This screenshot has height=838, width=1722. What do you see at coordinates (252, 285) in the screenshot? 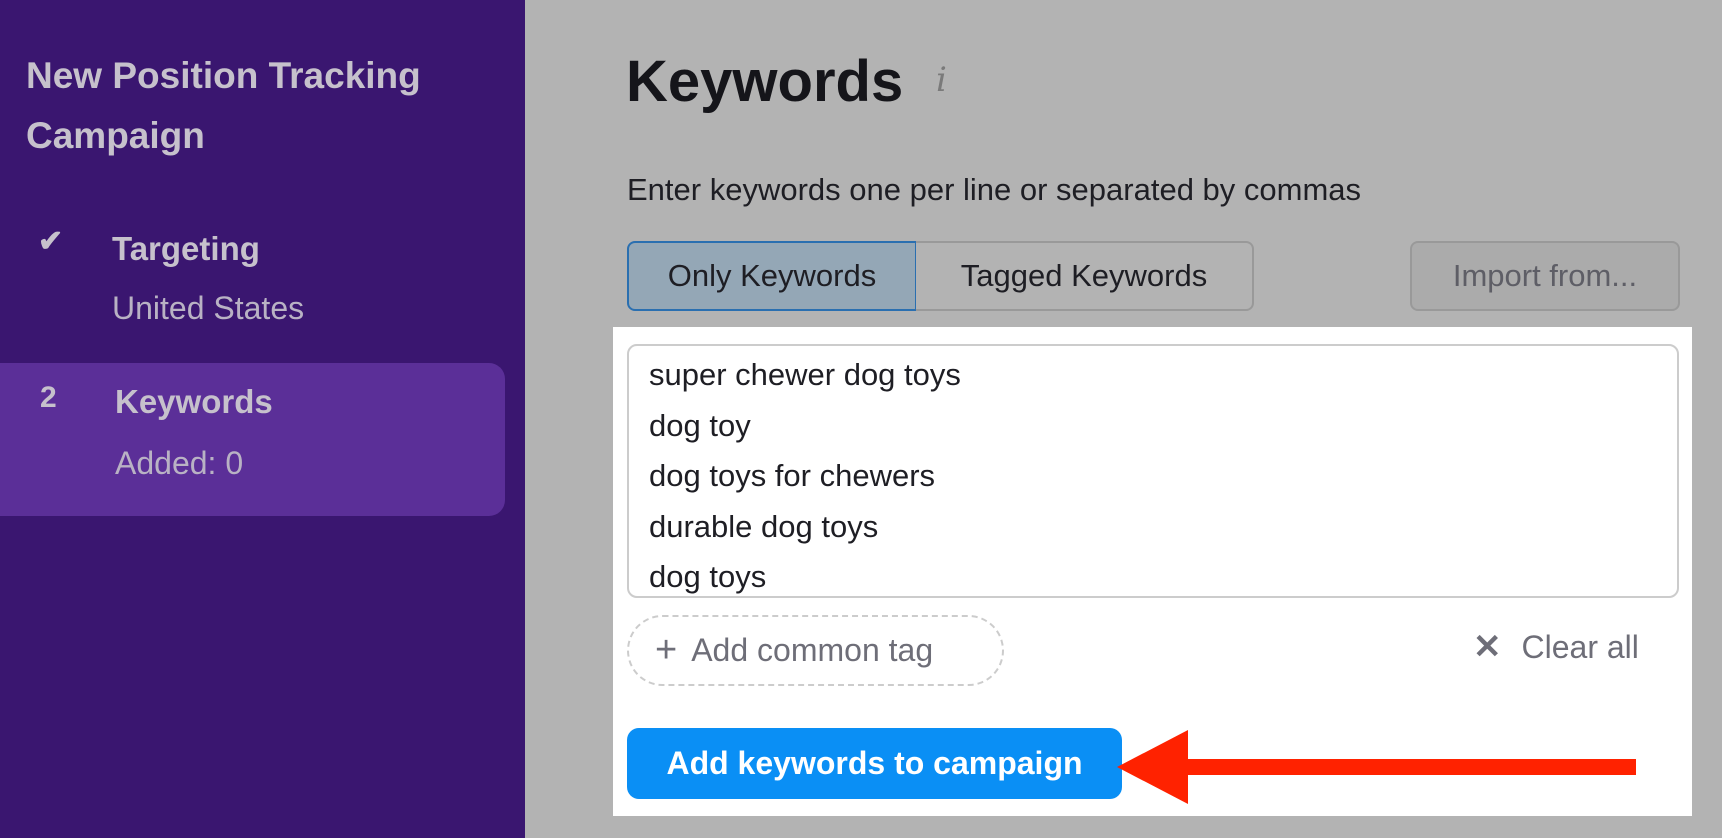
I see `step-targeting: ✔ Targeting United States` at bounding box center [252, 285].